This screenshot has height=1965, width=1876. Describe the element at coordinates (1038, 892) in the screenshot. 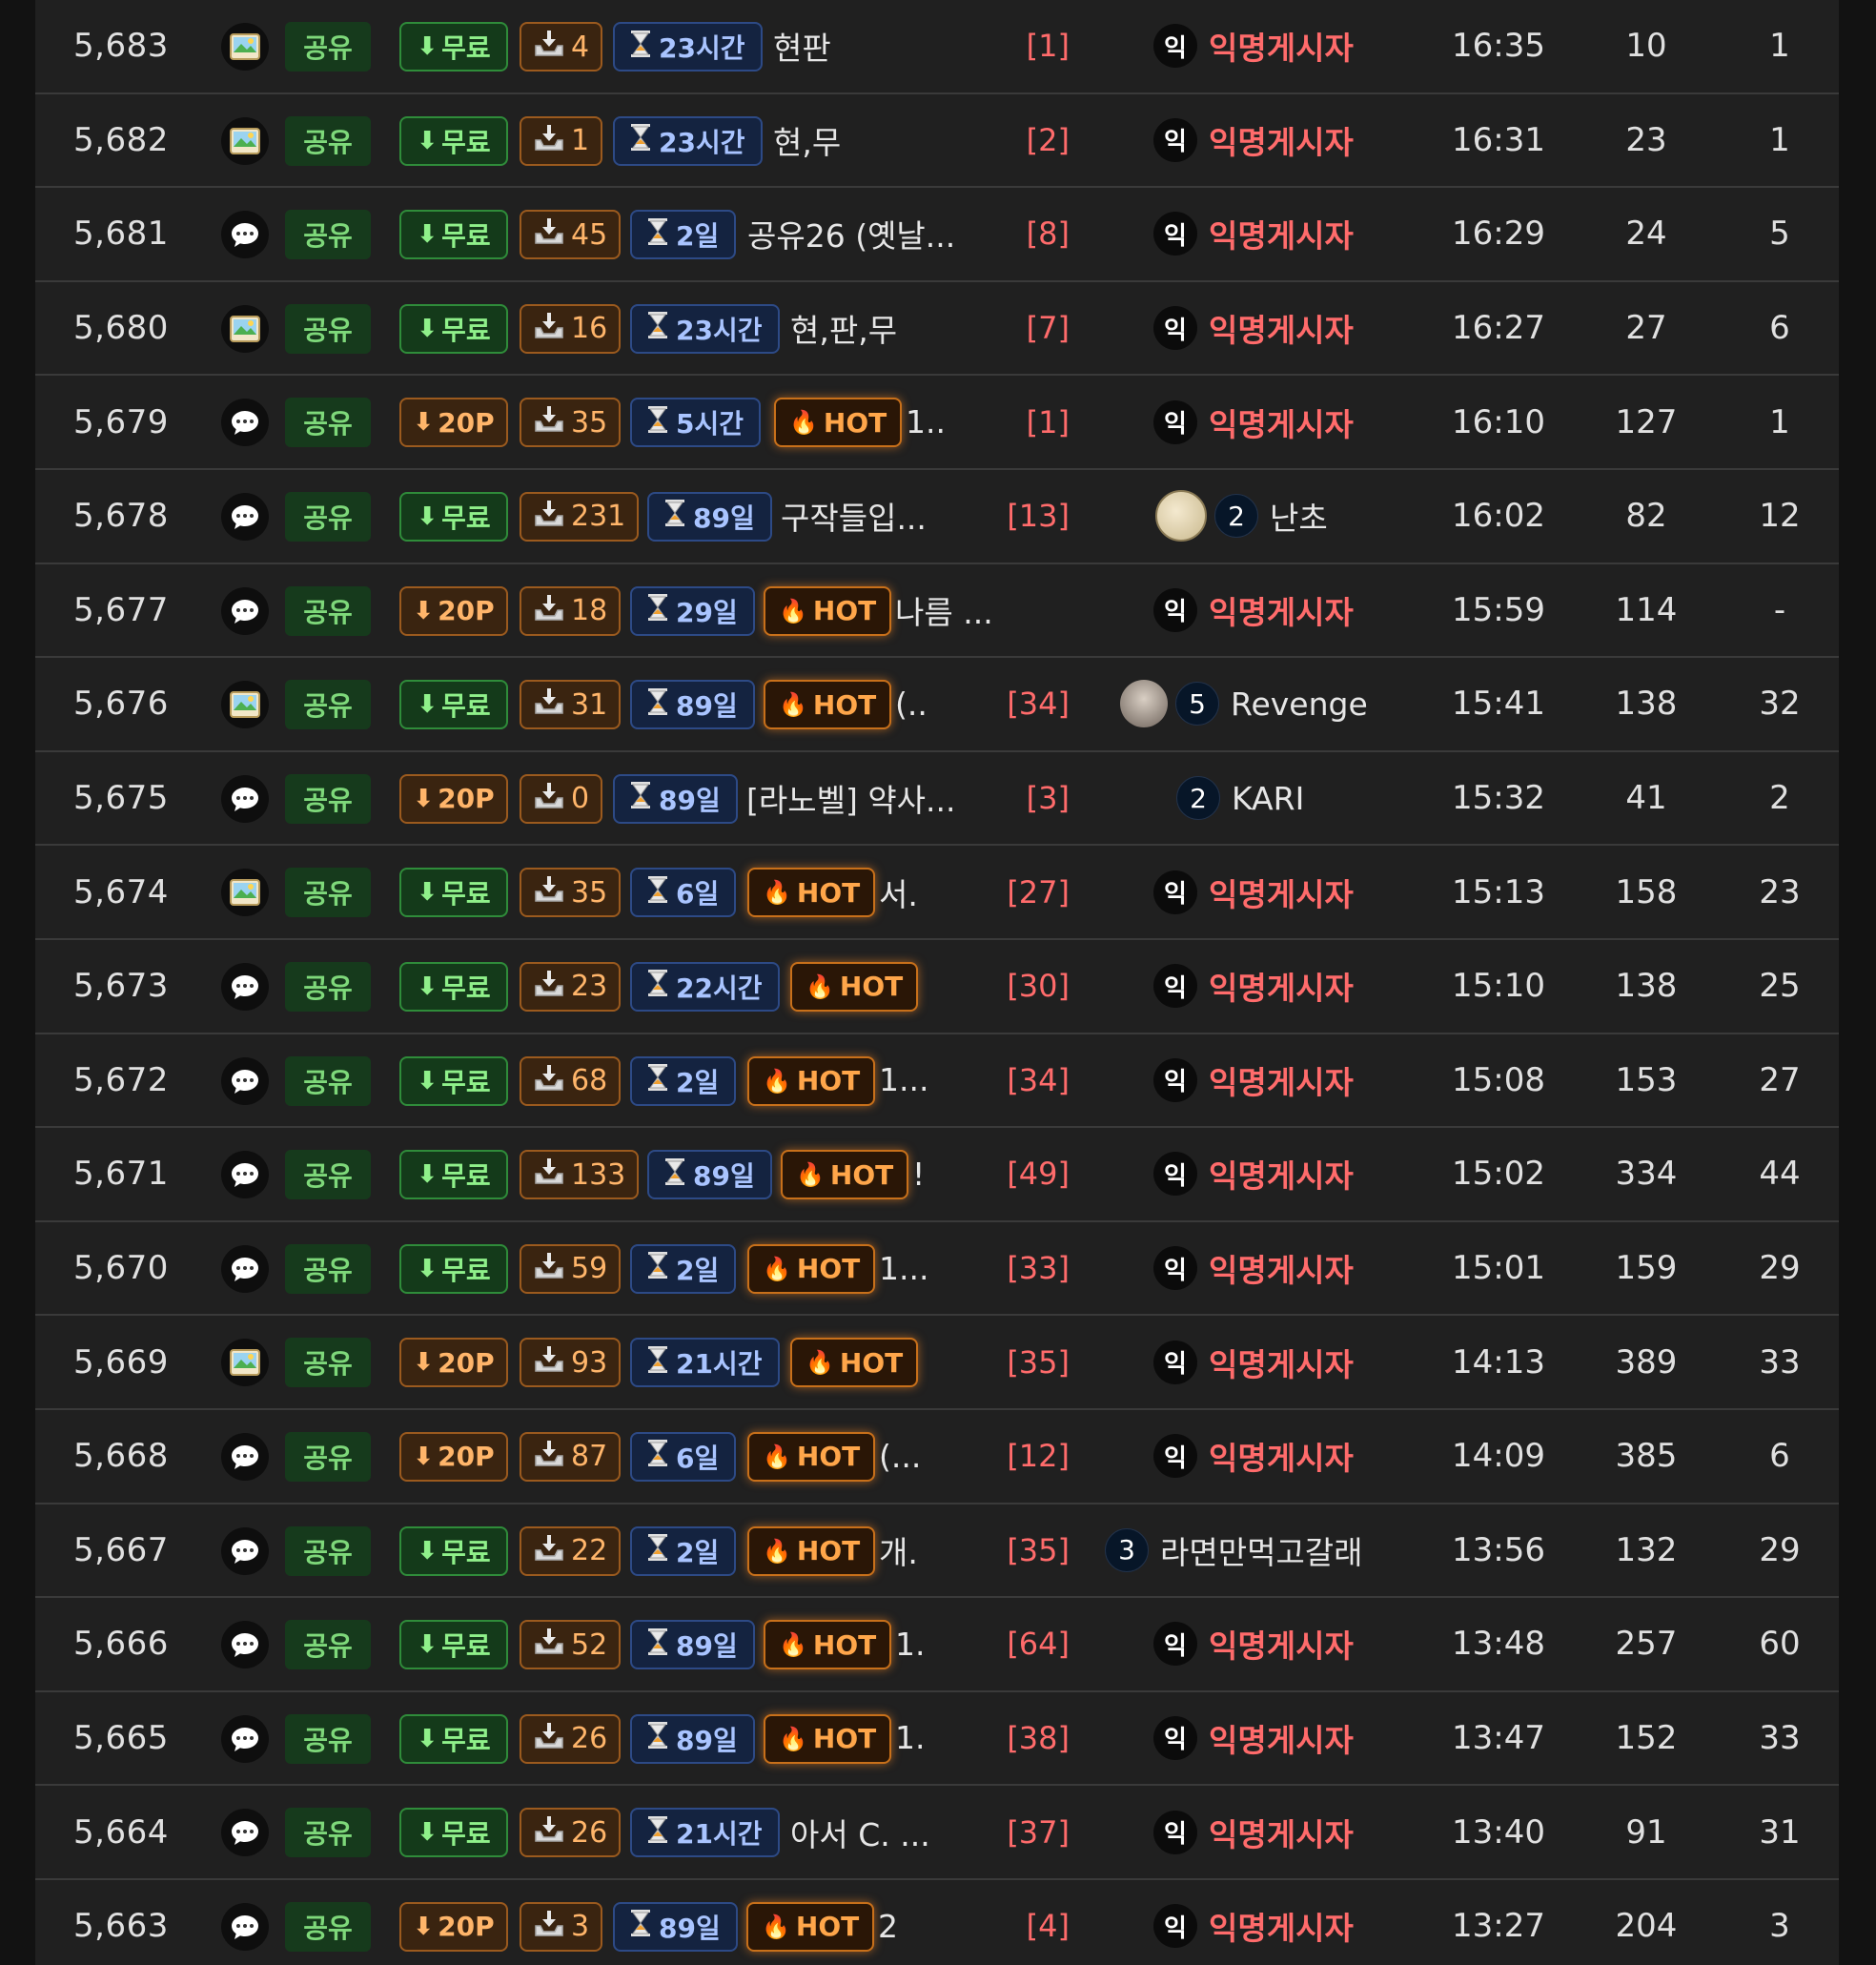

I see `comment-count: [27]` at that location.